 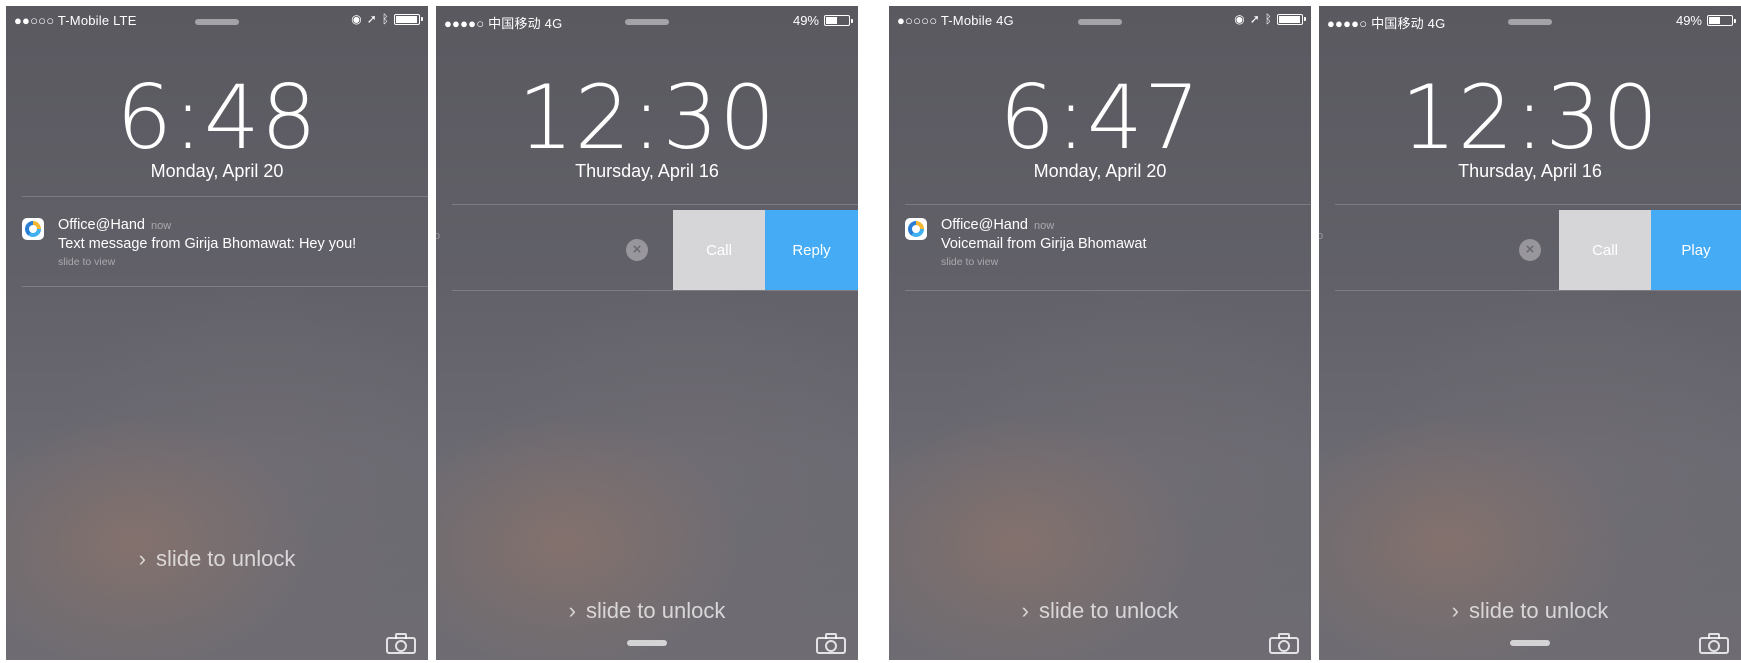 What do you see at coordinates (811, 250) in the screenshot?
I see `reply-button: Reply` at bounding box center [811, 250].